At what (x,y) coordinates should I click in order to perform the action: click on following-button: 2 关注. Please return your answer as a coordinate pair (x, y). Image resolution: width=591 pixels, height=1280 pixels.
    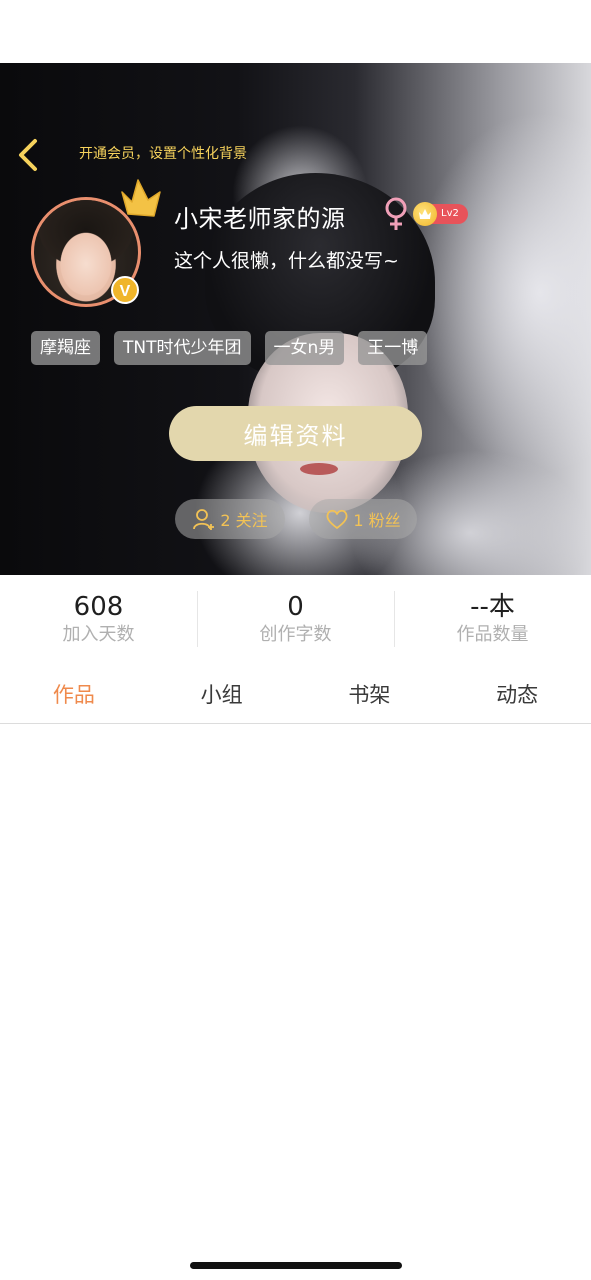
    Looking at the image, I should click on (230, 519).